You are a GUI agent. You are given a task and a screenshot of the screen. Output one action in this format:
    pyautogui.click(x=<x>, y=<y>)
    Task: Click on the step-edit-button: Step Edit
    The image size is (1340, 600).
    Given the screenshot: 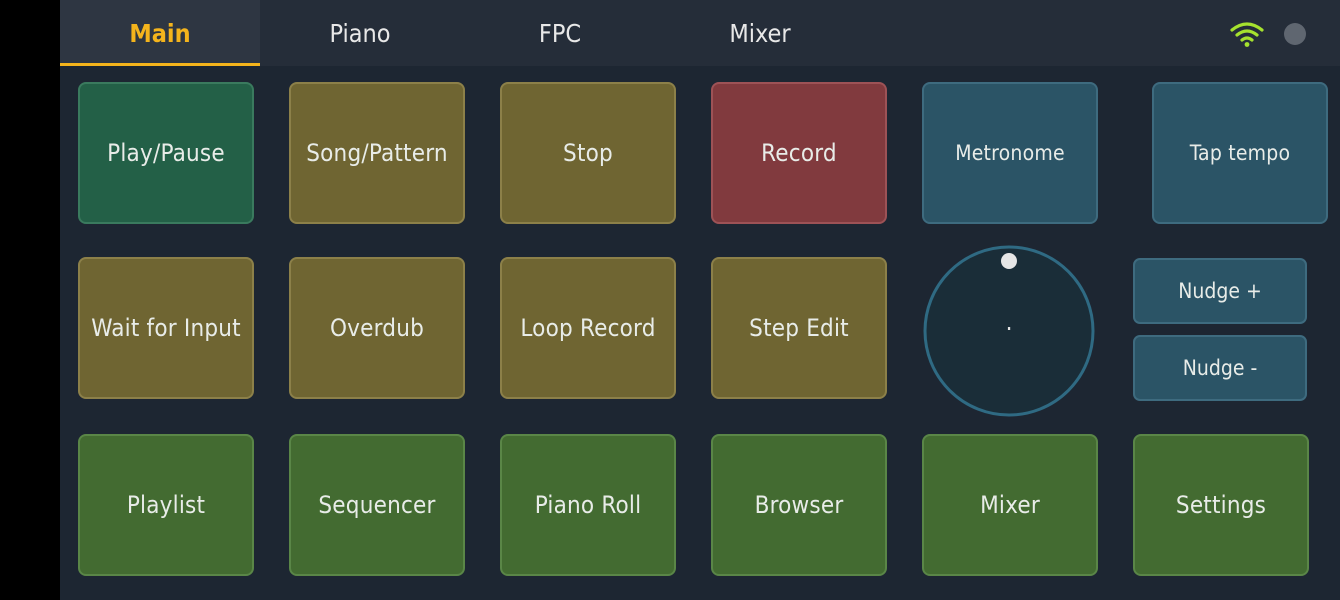 What is the action you would take?
    pyautogui.click(x=799, y=328)
    